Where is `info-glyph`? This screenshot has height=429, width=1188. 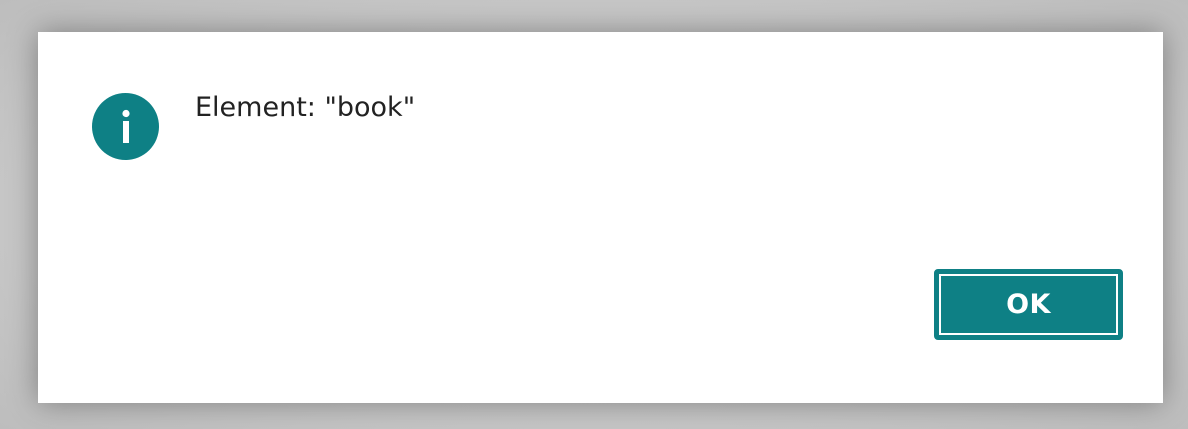 info-glyph is located at coordinates (125, 126).